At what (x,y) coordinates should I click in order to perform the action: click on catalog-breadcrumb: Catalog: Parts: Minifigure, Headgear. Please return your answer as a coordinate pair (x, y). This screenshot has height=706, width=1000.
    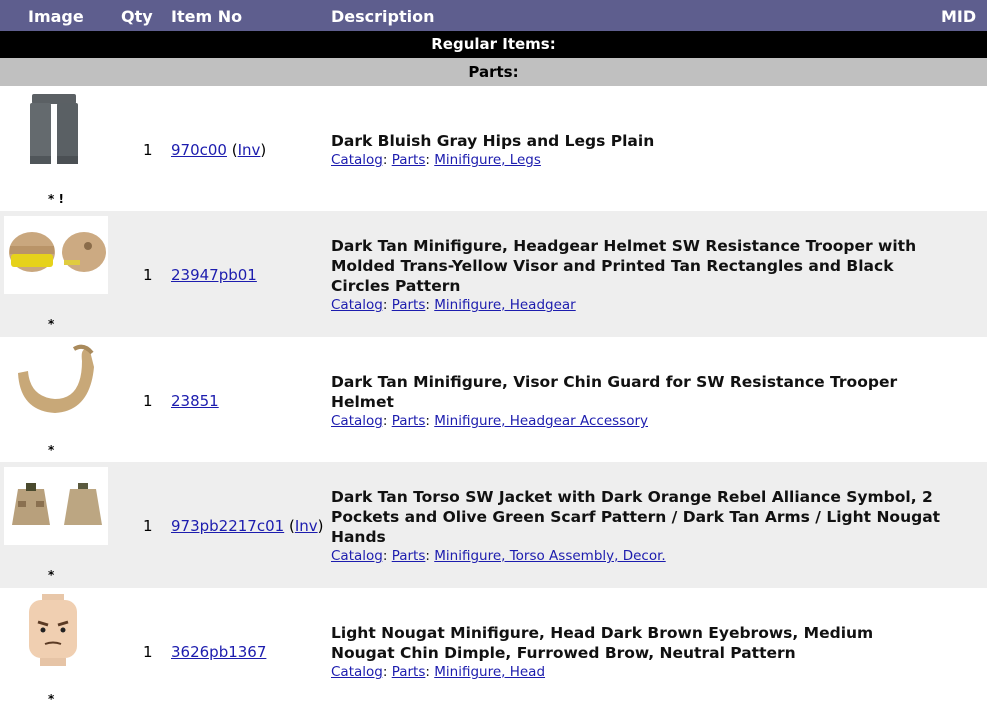
    Looking at the image, I should click on (453, 305).